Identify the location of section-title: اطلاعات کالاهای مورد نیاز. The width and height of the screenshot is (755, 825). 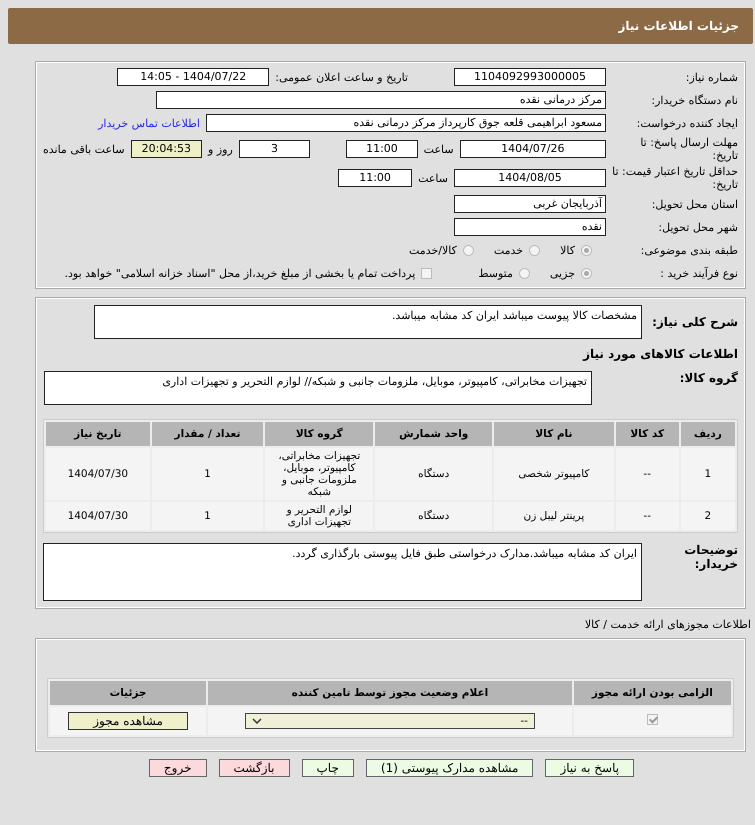
(660, 354).